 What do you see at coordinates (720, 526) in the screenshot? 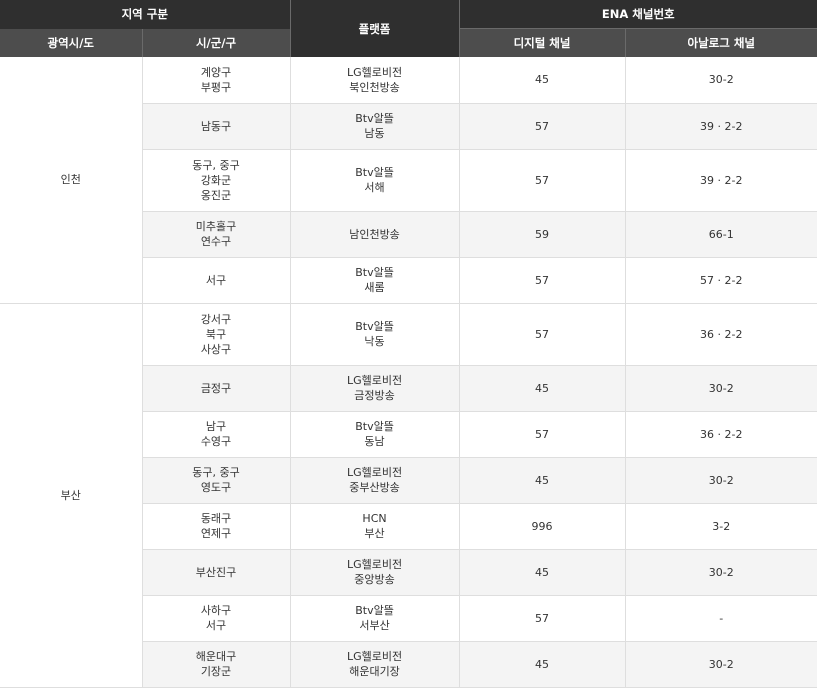
I see `analog-channel-cell: 3-2` at bounding box center [720, 526].